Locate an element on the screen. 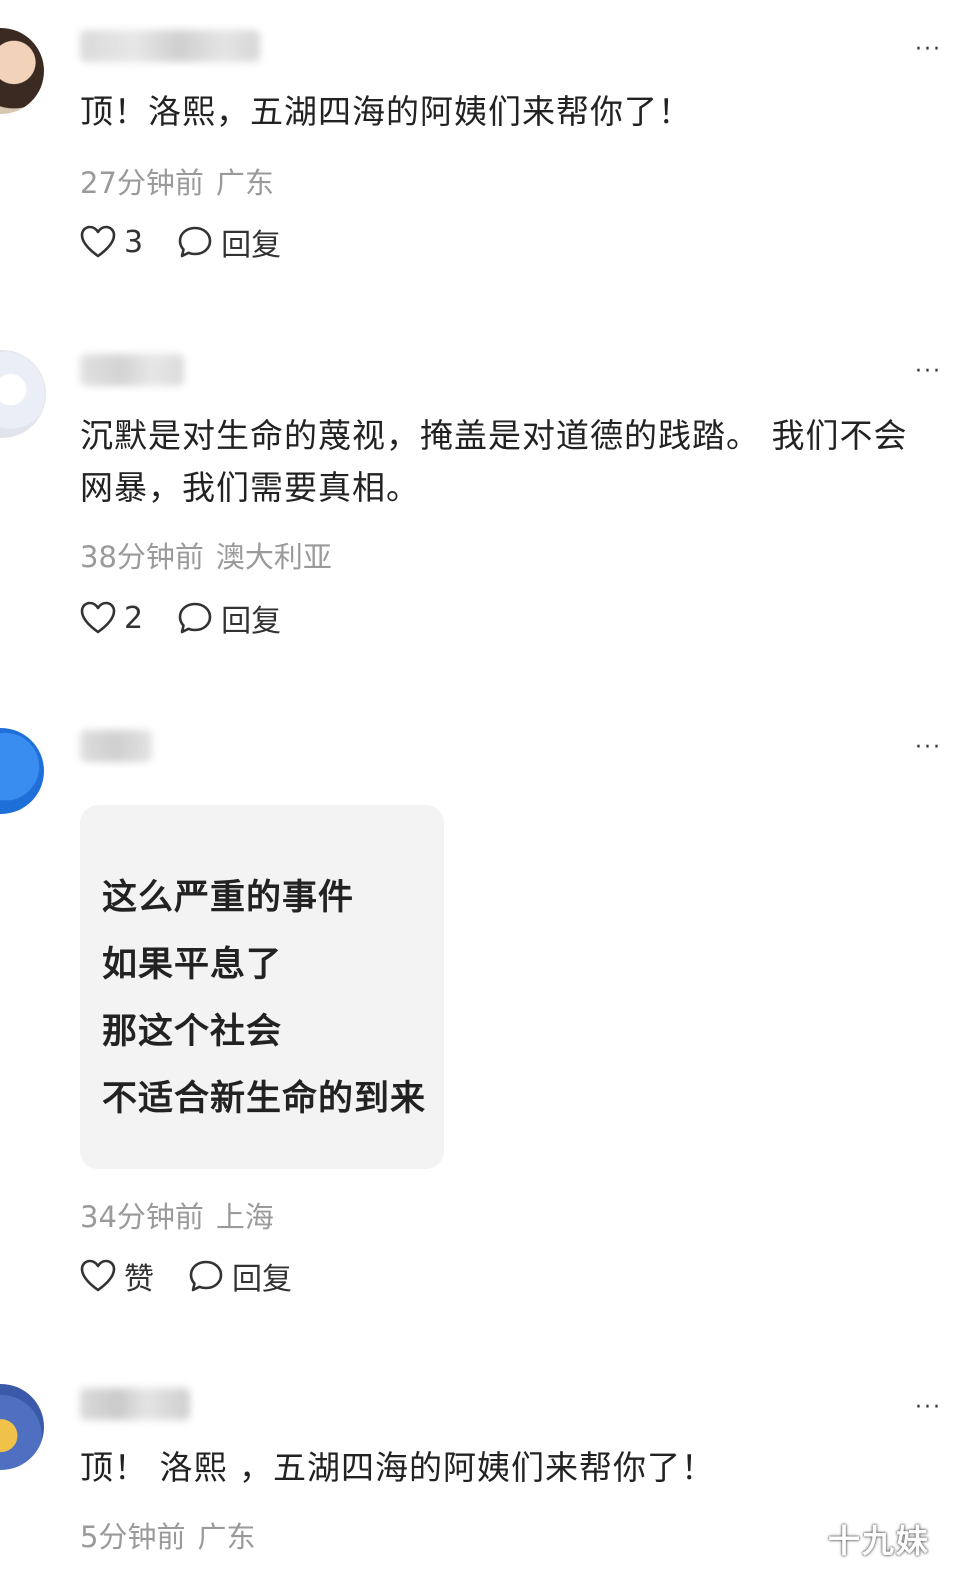  image-text-line: 不适合新生命的到来 is located at coordinates (264, 1099).